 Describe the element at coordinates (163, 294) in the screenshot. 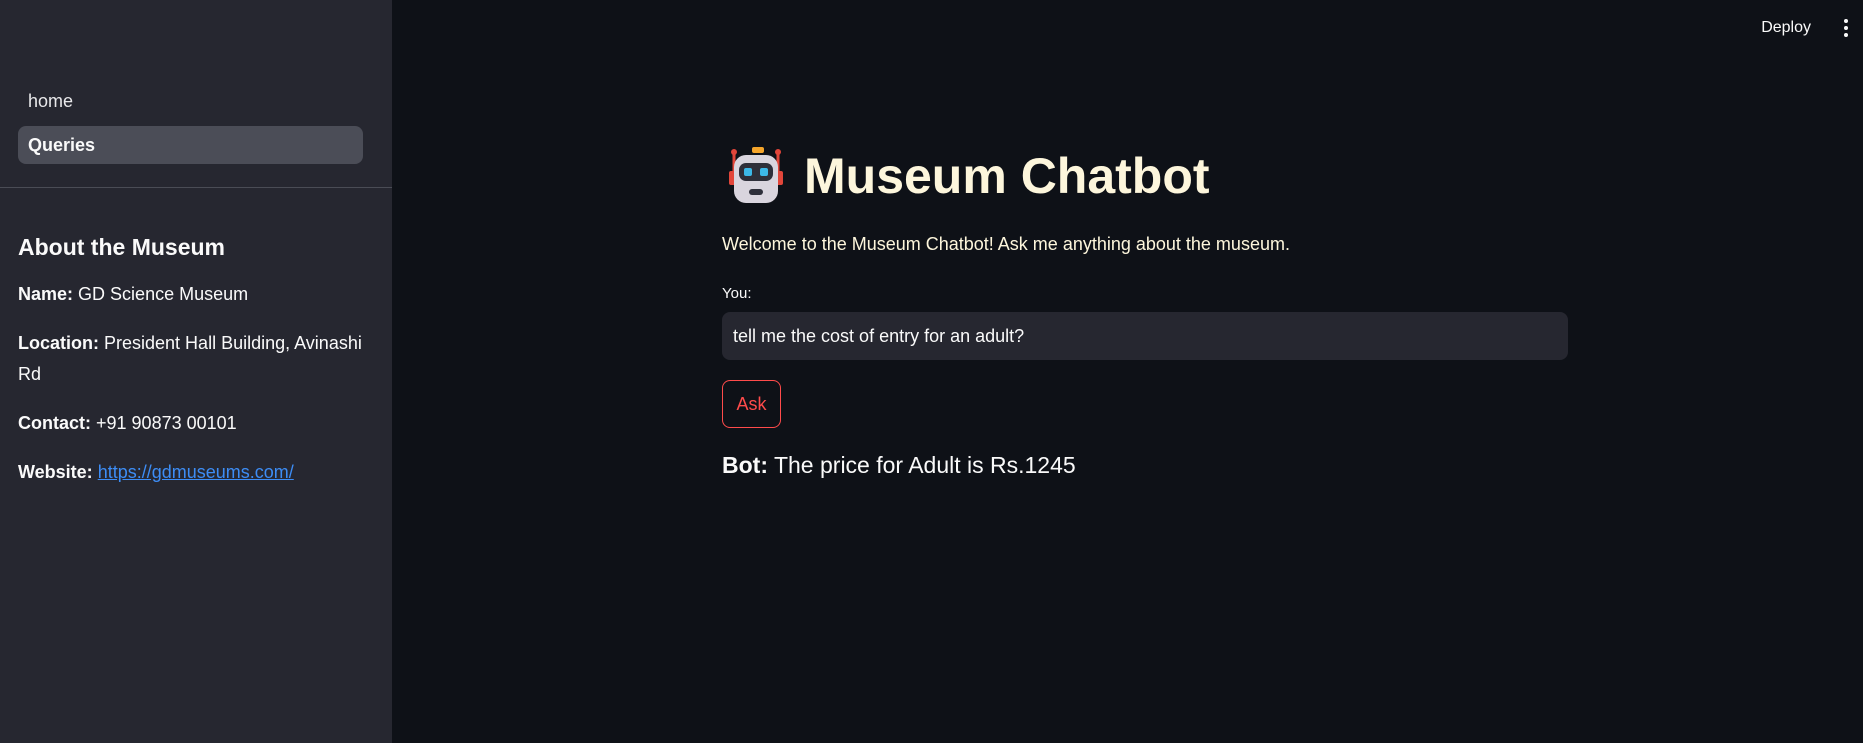

I see `name-value: GD Science Museum` at that location.